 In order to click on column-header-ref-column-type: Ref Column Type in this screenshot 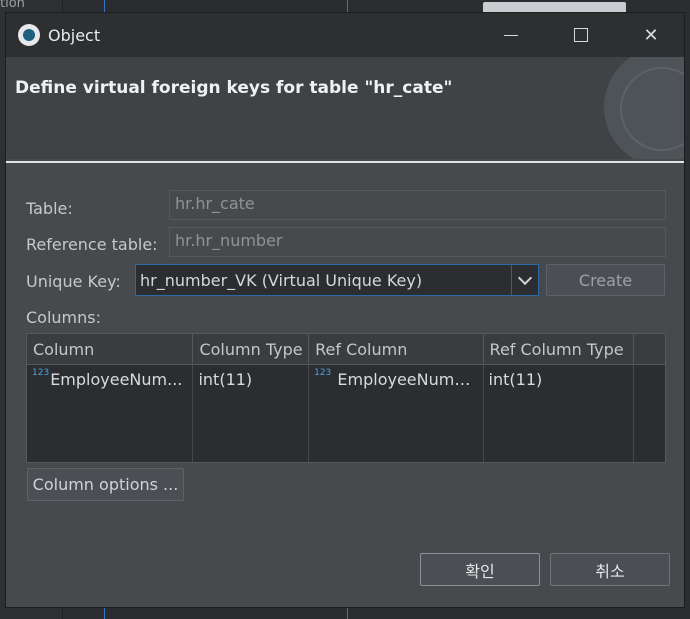, I will do `click(559, 349)`.